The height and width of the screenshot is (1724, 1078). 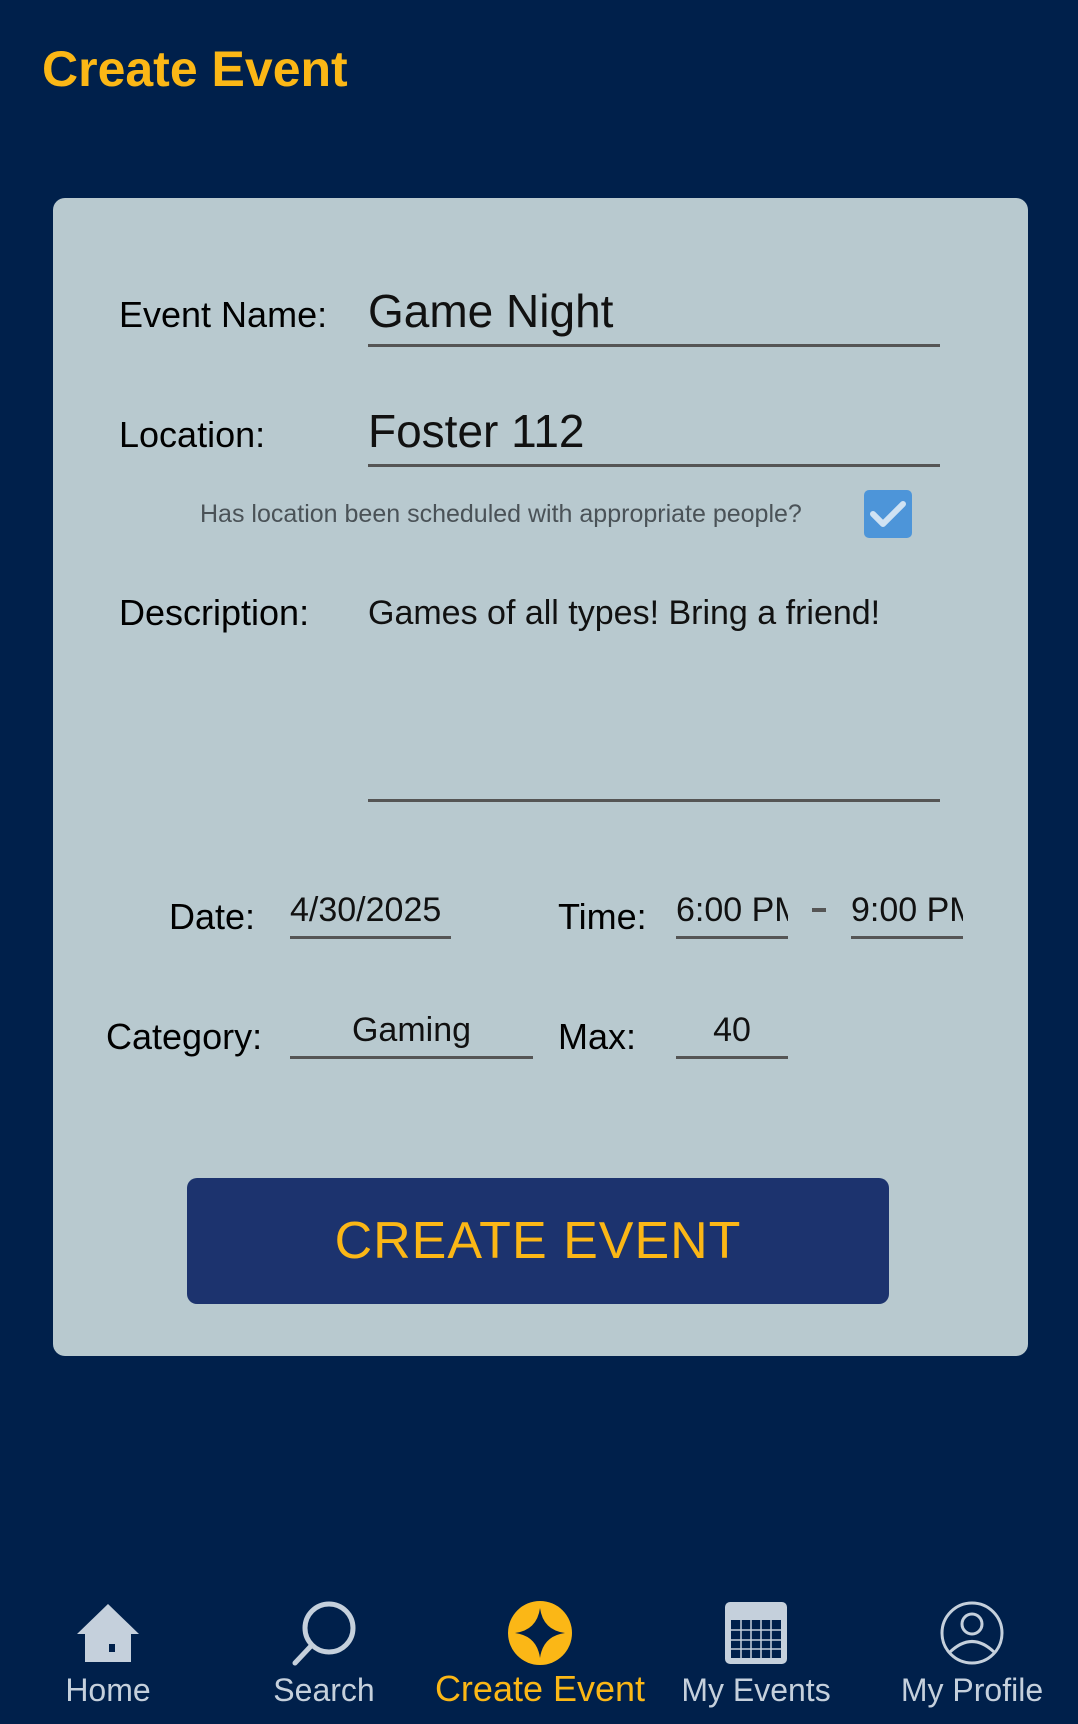 What do you see at coordinates (108, 1633) in the screenshot?
I see `home-icon` at bounding box center [108, 1633].